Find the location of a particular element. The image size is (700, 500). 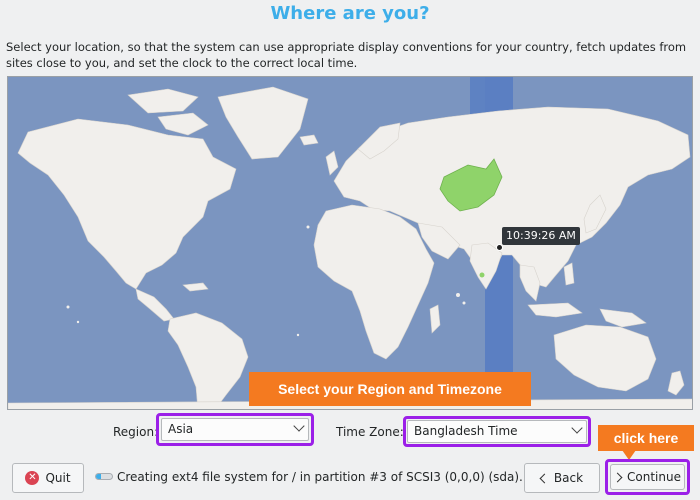

clock-tooltip: 10:39:26 AM is located at coordinates (541, 236).